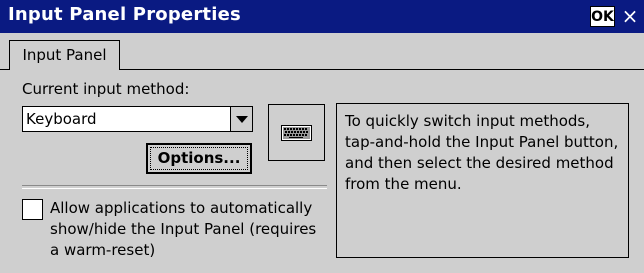 This screenshot has width=644, height=273. I want to click on auto-show-hide-checkbox, so click(32, 209).